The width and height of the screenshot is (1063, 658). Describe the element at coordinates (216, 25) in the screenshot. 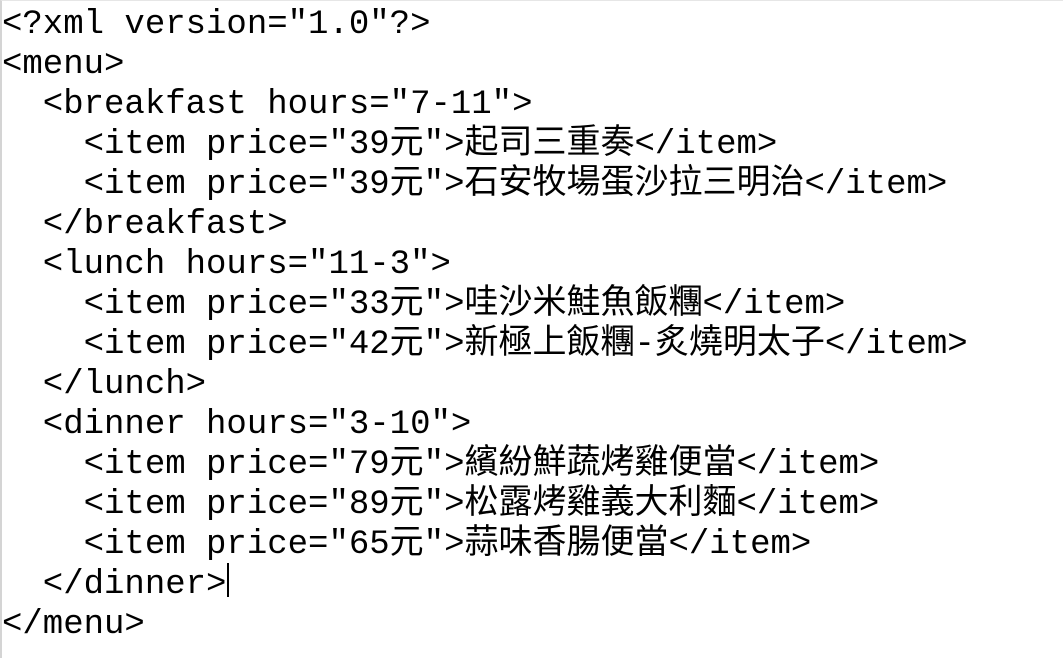

I see `code-line-text: <?xml version="1.0"?>` at that location.